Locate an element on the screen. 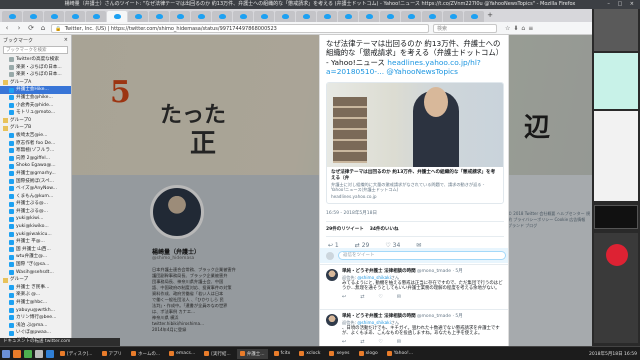  bookmark-search-input: ブックマークを検索 is located at coordinates (35, 50).